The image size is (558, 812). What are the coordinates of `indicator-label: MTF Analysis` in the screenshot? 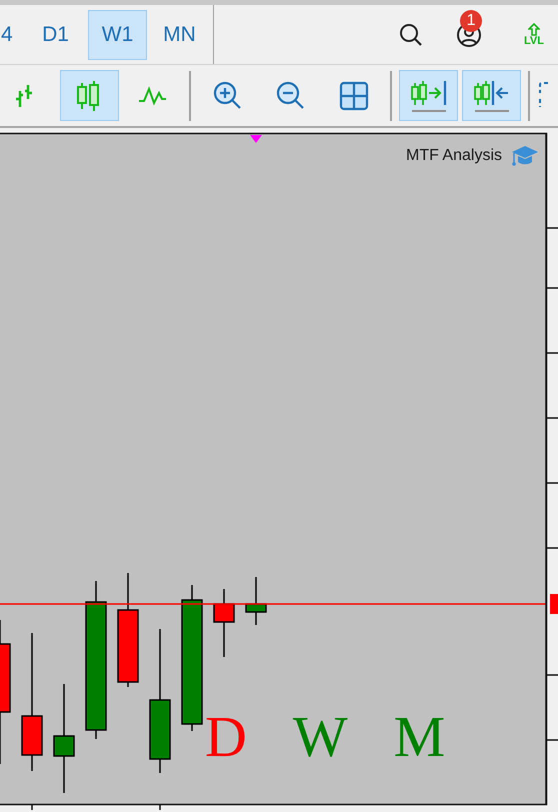 It's located at (454, 156).